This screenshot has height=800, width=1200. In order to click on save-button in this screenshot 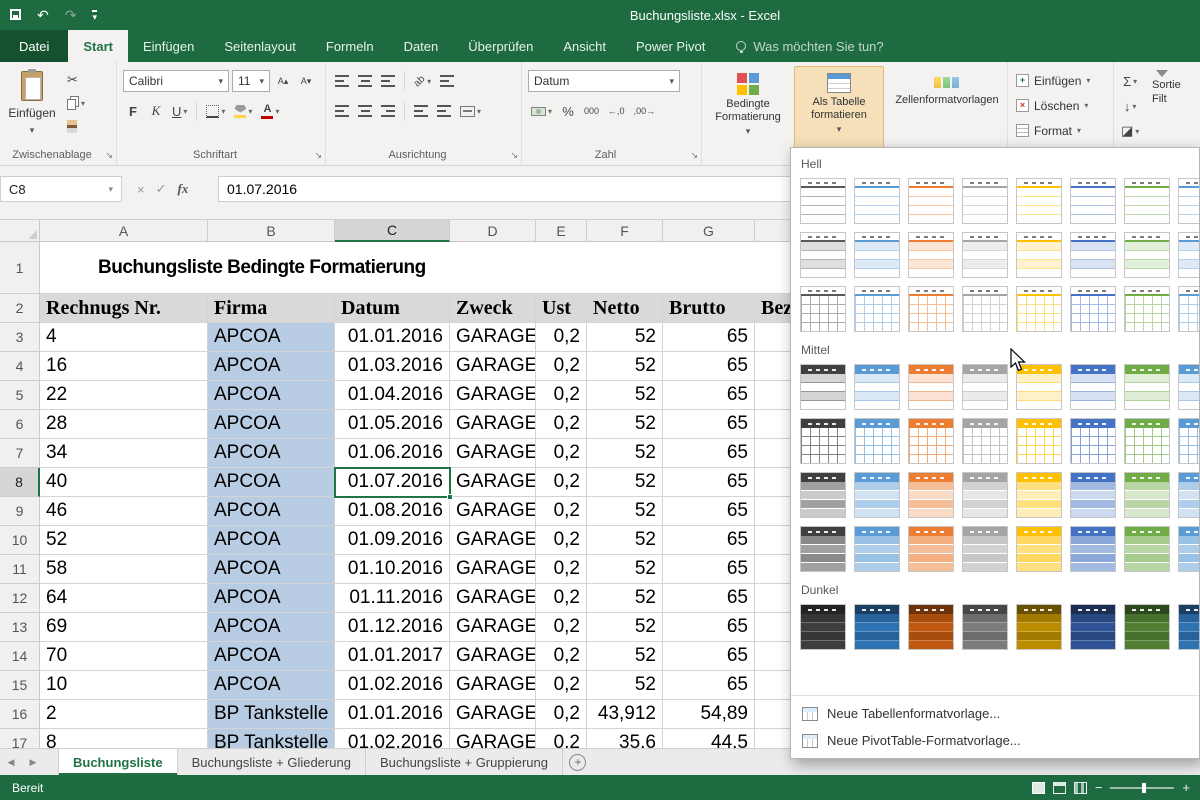, I will do `click(15, 15)`.